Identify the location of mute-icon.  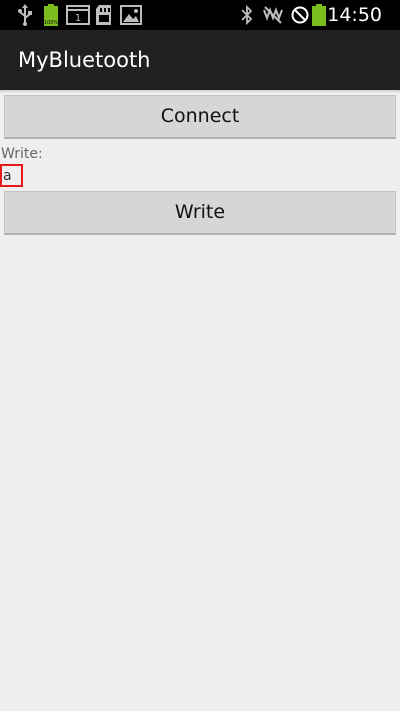
(273, 15).